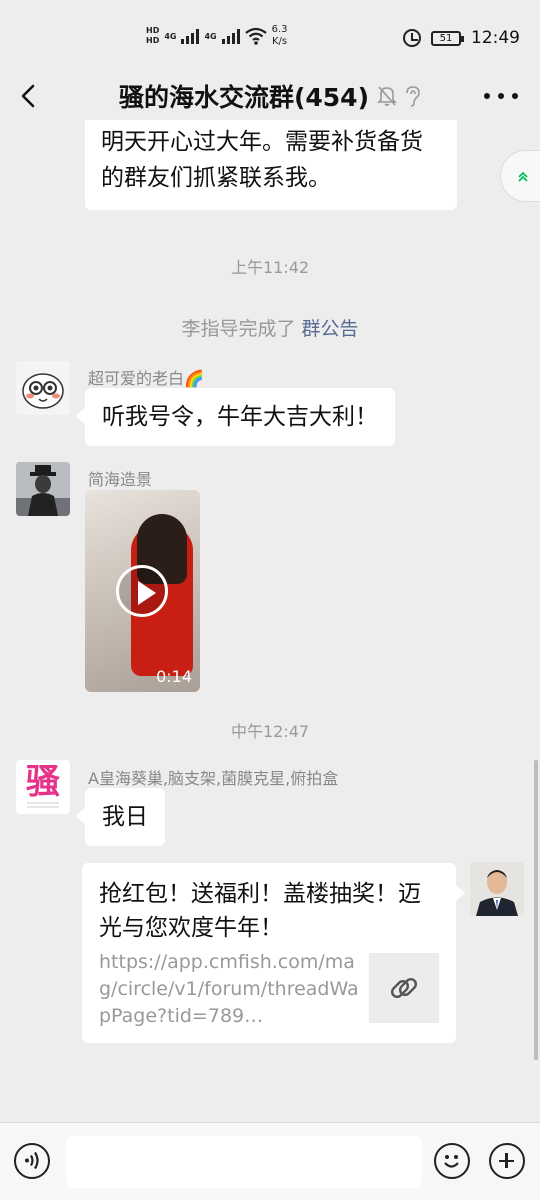  I want to click on avatar-sender-3: 骚, so click(43, 787).